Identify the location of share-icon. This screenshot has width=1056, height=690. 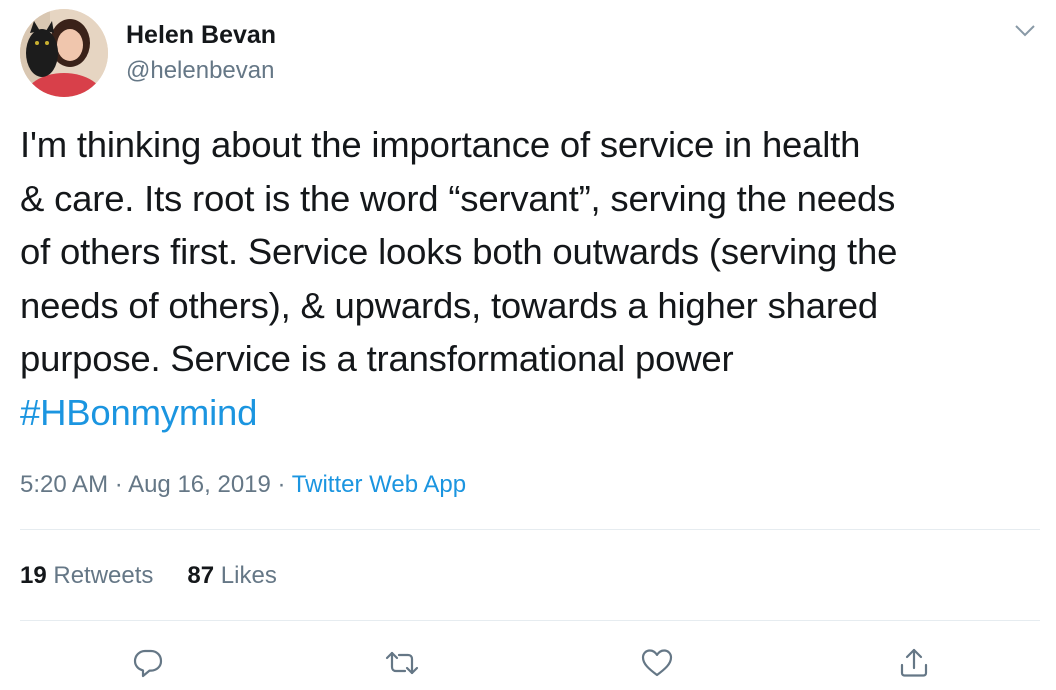
(914, 662).